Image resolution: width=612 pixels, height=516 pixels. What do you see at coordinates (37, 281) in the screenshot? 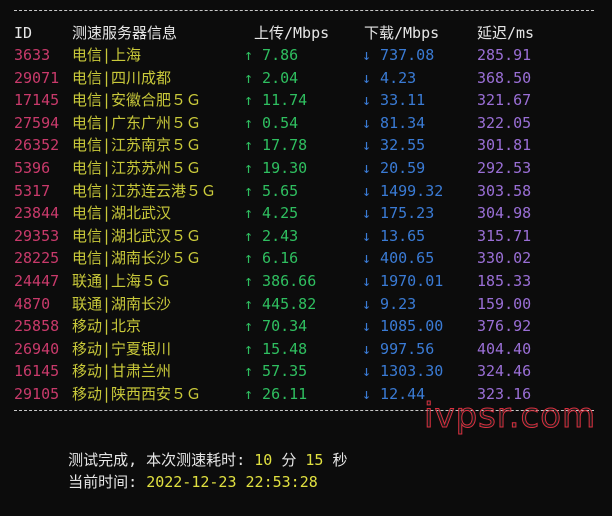
I see `row-id: 24447` at bounding box center [37, 281].